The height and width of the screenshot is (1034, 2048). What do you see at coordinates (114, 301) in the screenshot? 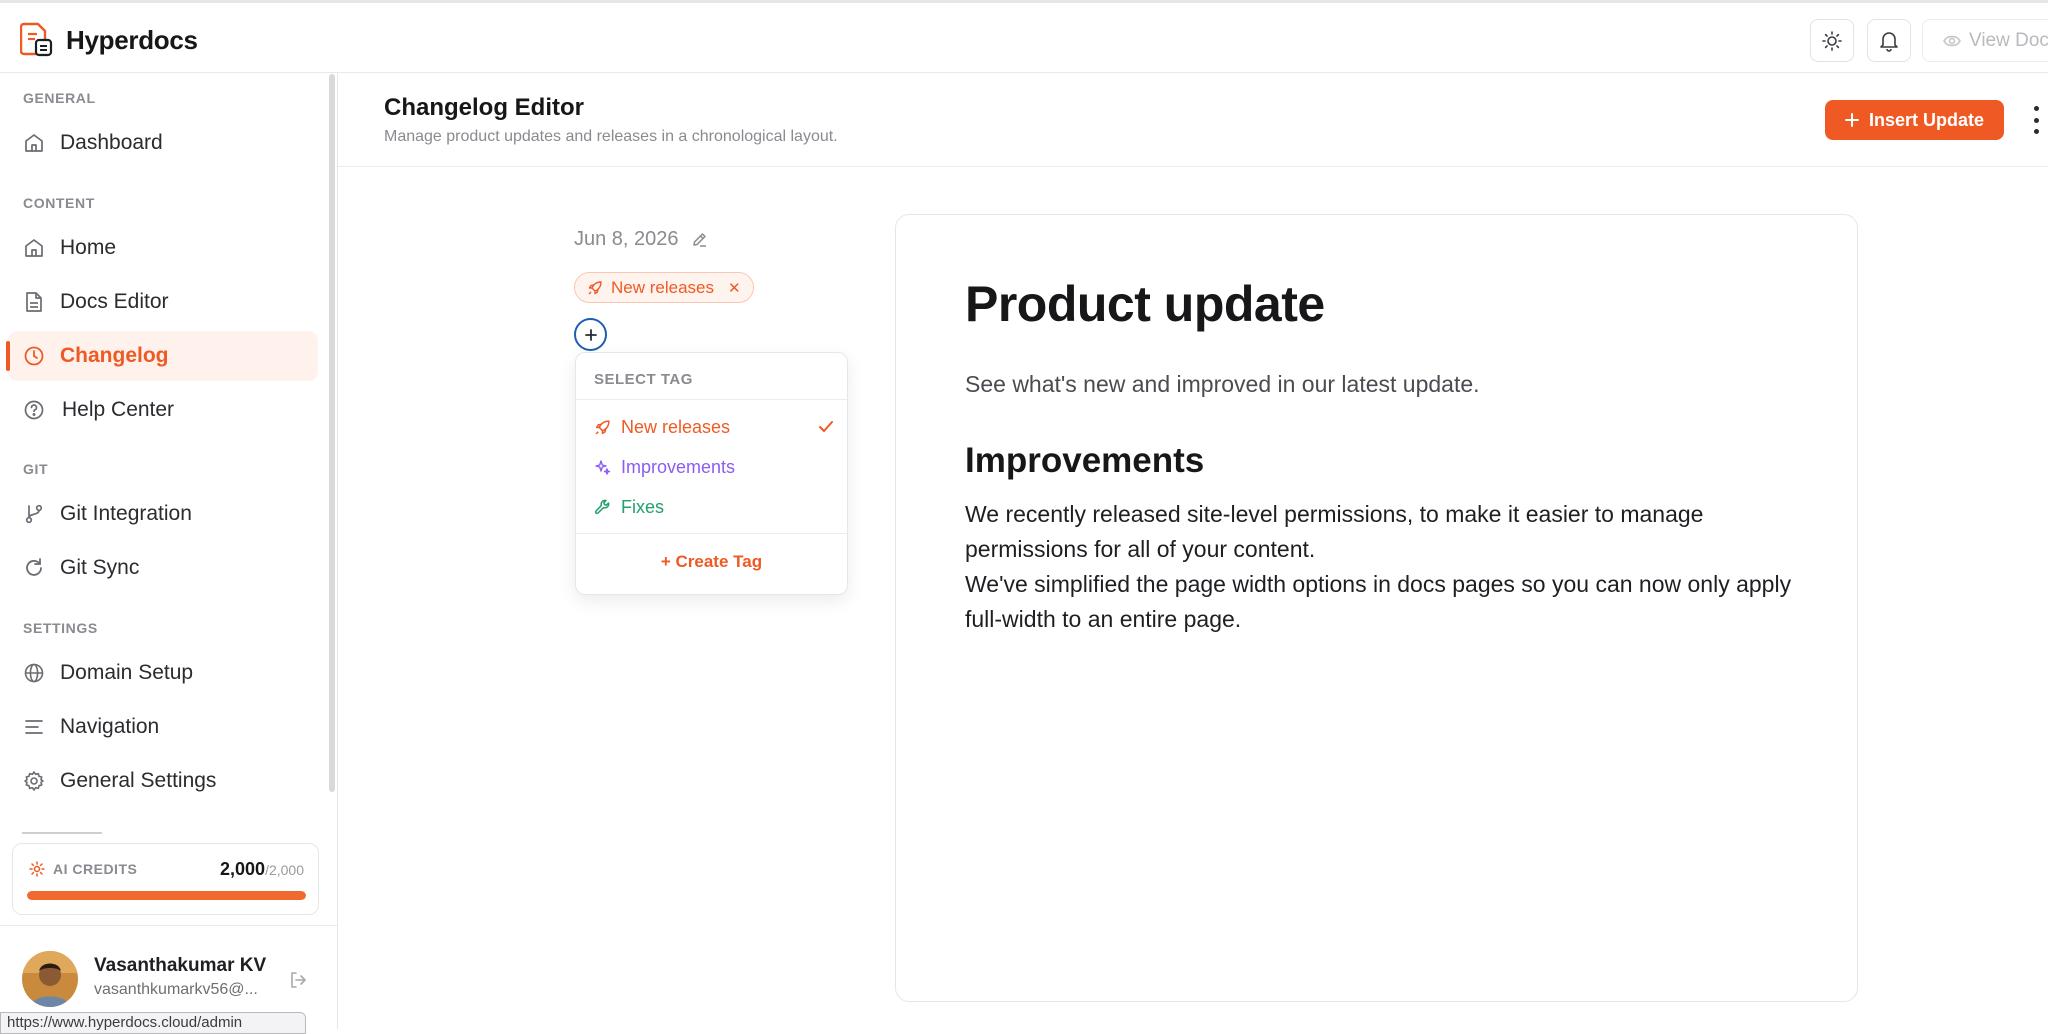
I see `sidebar-item-label: Docs Editor` at bounding box center [114, 301].